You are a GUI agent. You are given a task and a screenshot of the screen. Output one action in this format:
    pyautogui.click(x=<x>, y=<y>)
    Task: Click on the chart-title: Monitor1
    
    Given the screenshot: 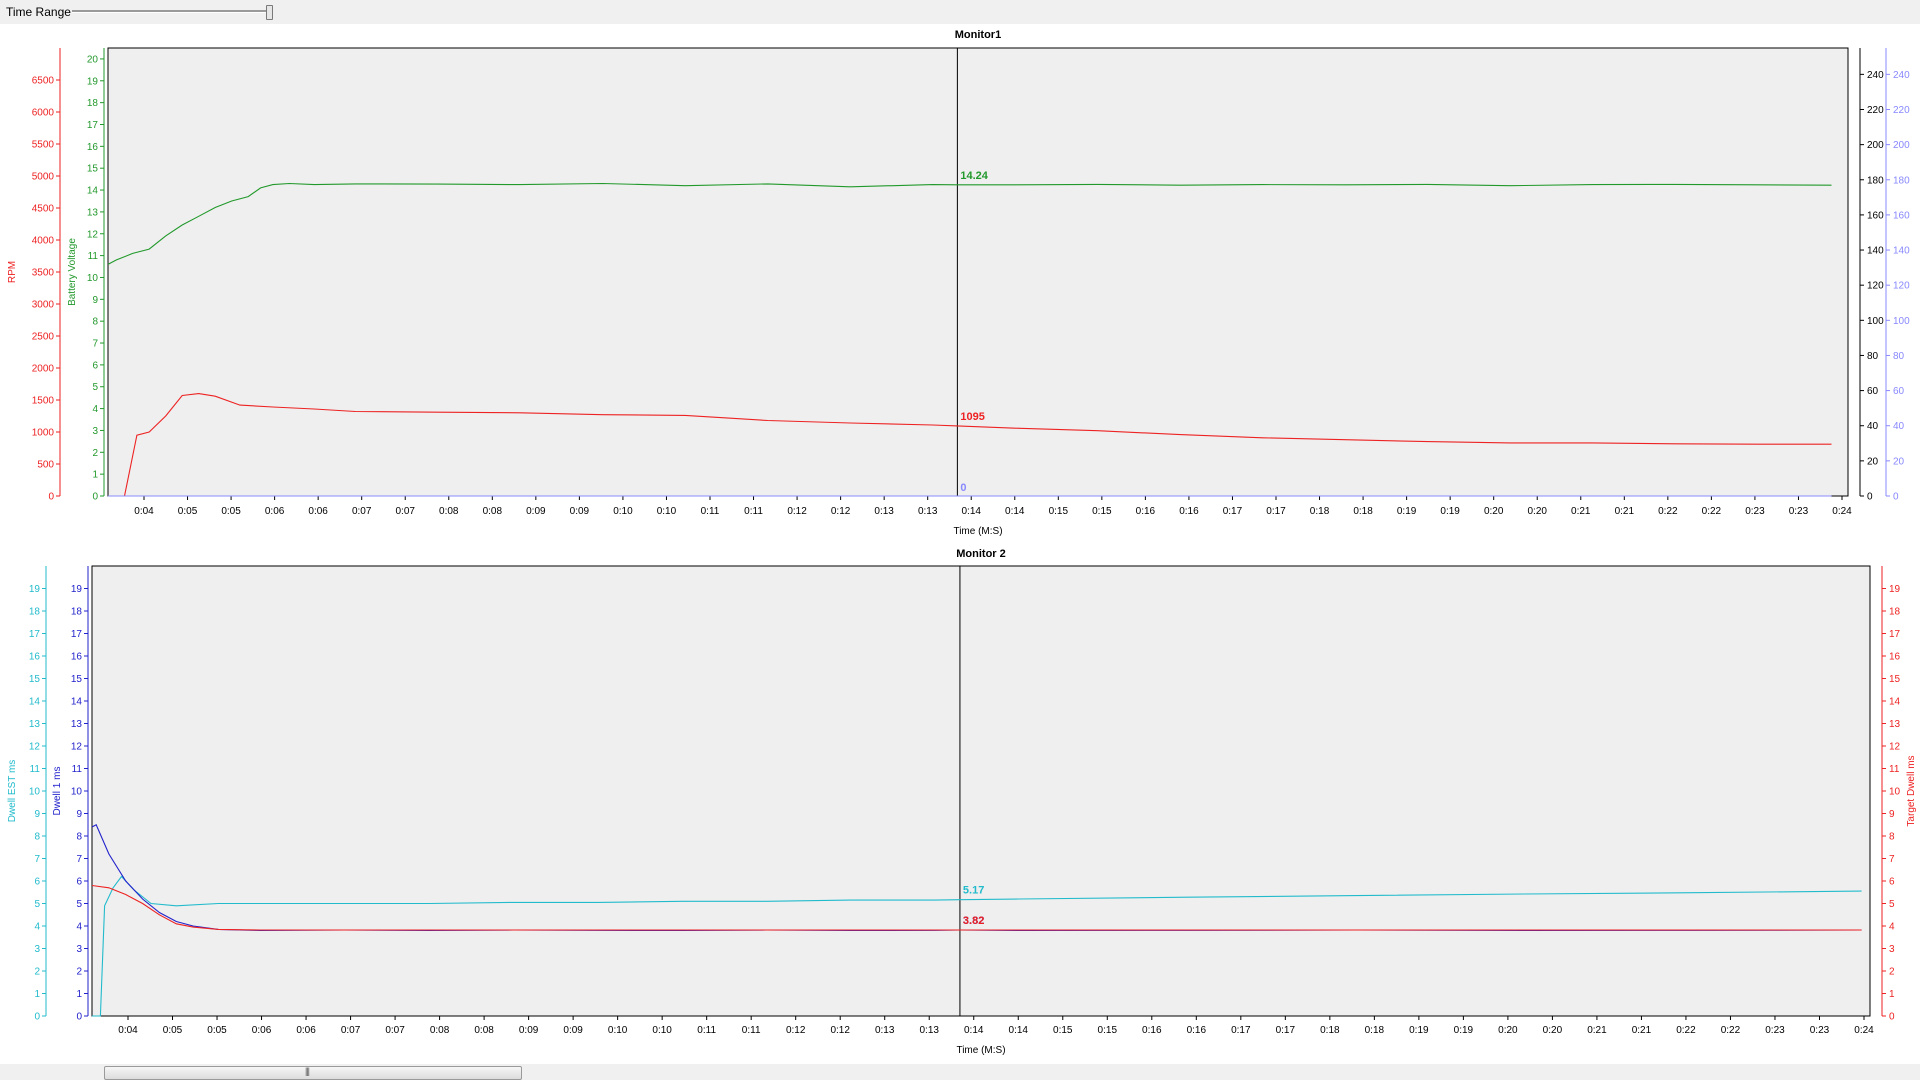 What is the action you would take?
    pyautogui.click(x=978, y=35)
    